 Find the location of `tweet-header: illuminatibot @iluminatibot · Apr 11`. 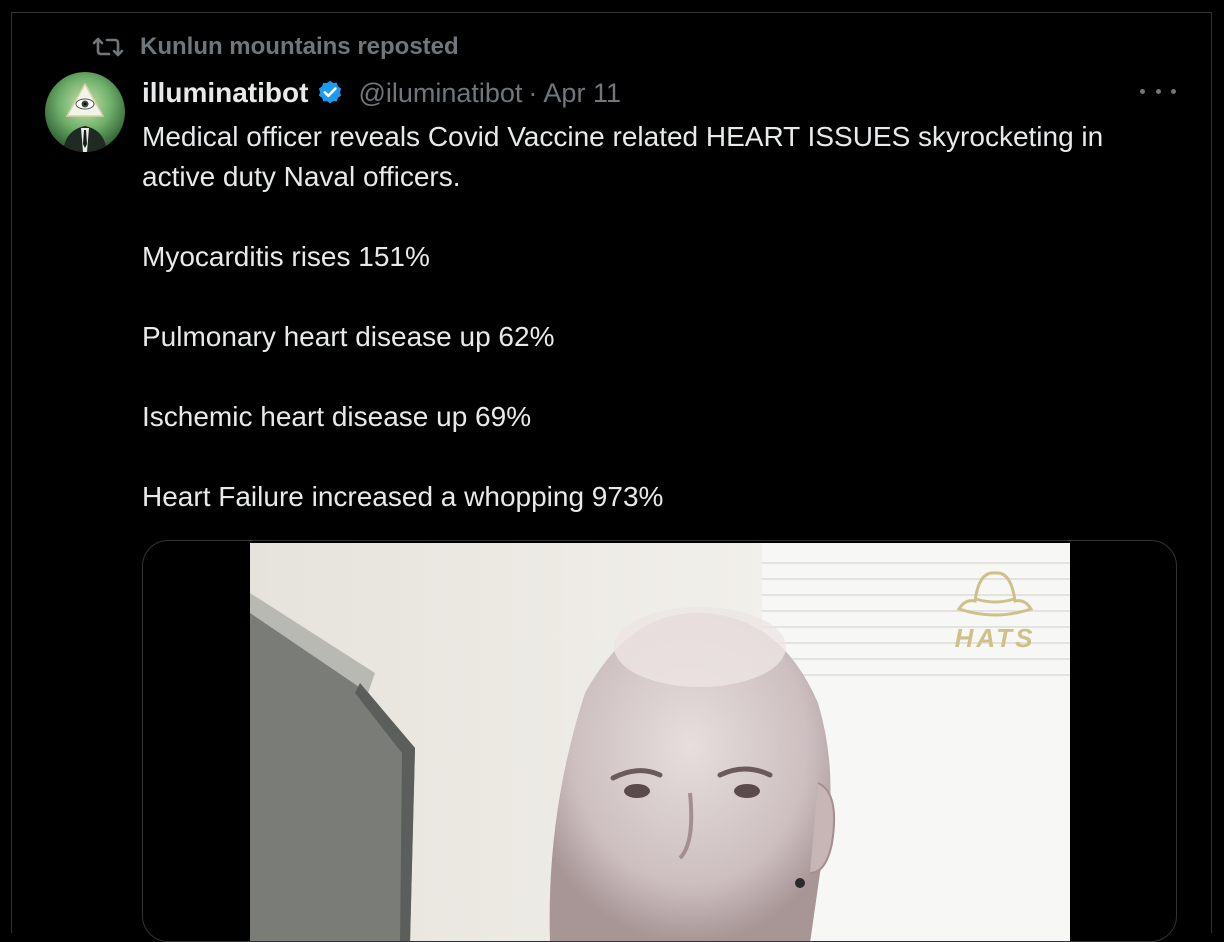

tweet-header: illuminatibot @iluminatibot · Apr 11 is located at coordinates (381, 93).